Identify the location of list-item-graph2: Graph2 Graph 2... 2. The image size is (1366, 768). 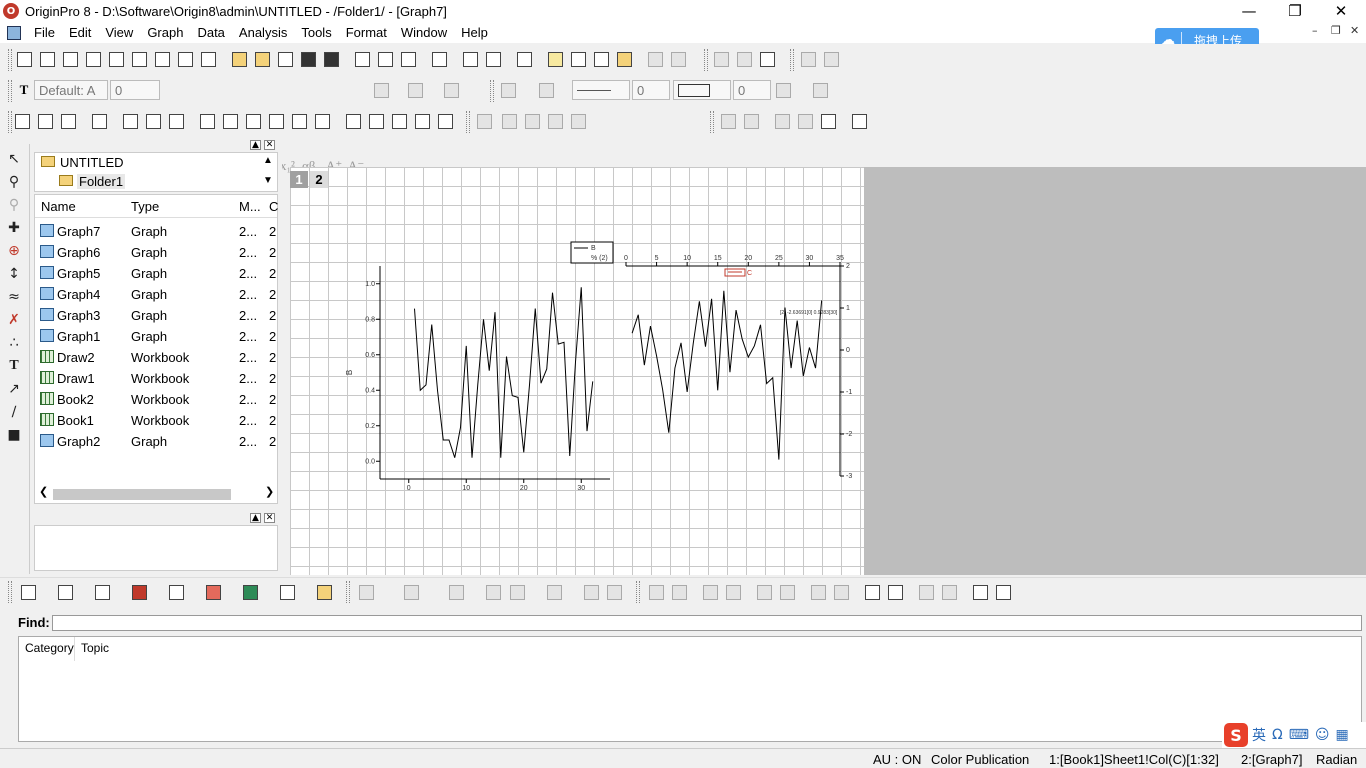
(157, 441).